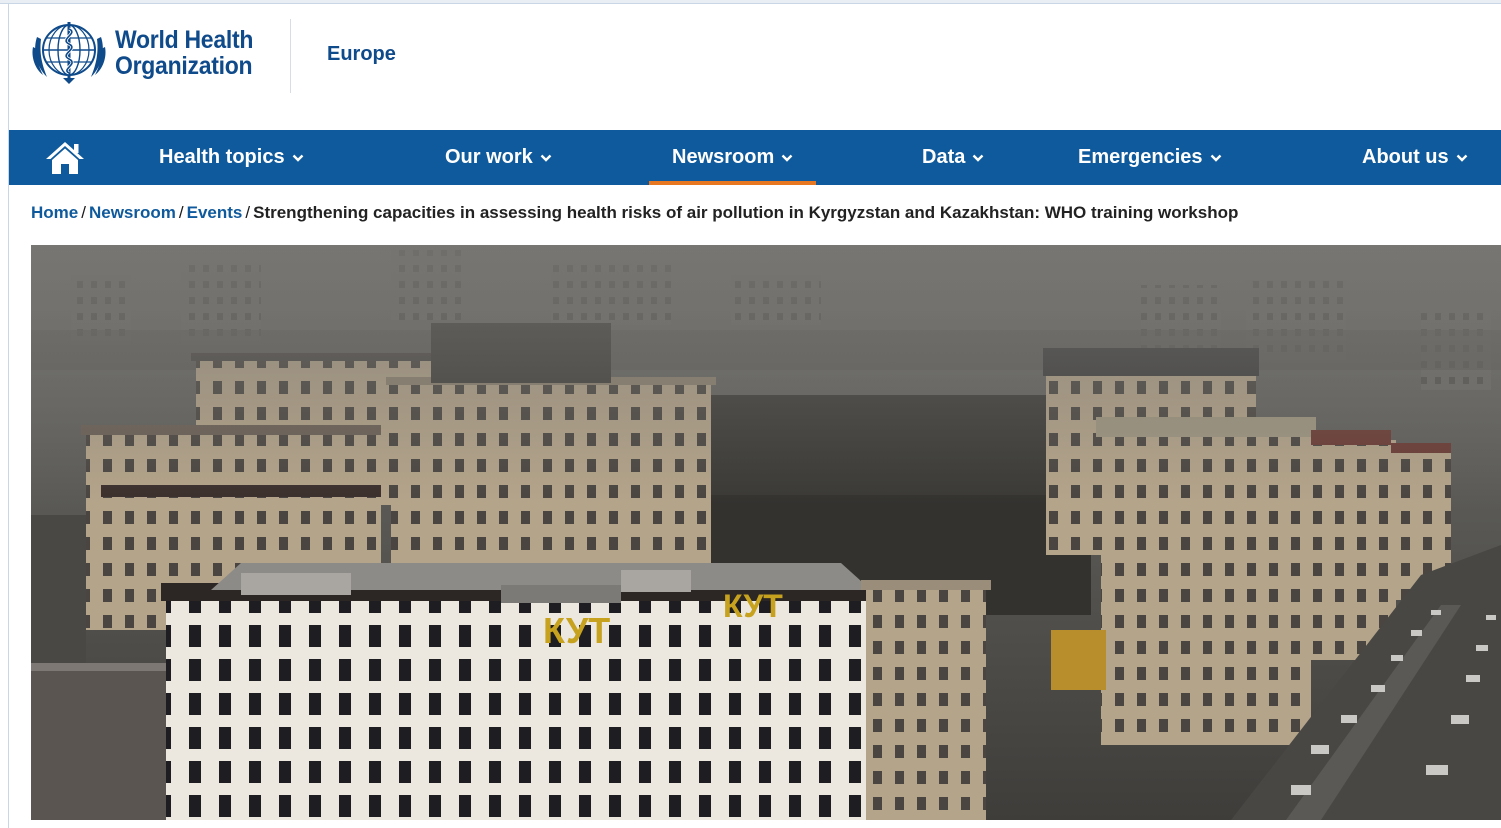 The image size is (1501, 828). I want to click on nav-label: About us, so click(1405, 157).